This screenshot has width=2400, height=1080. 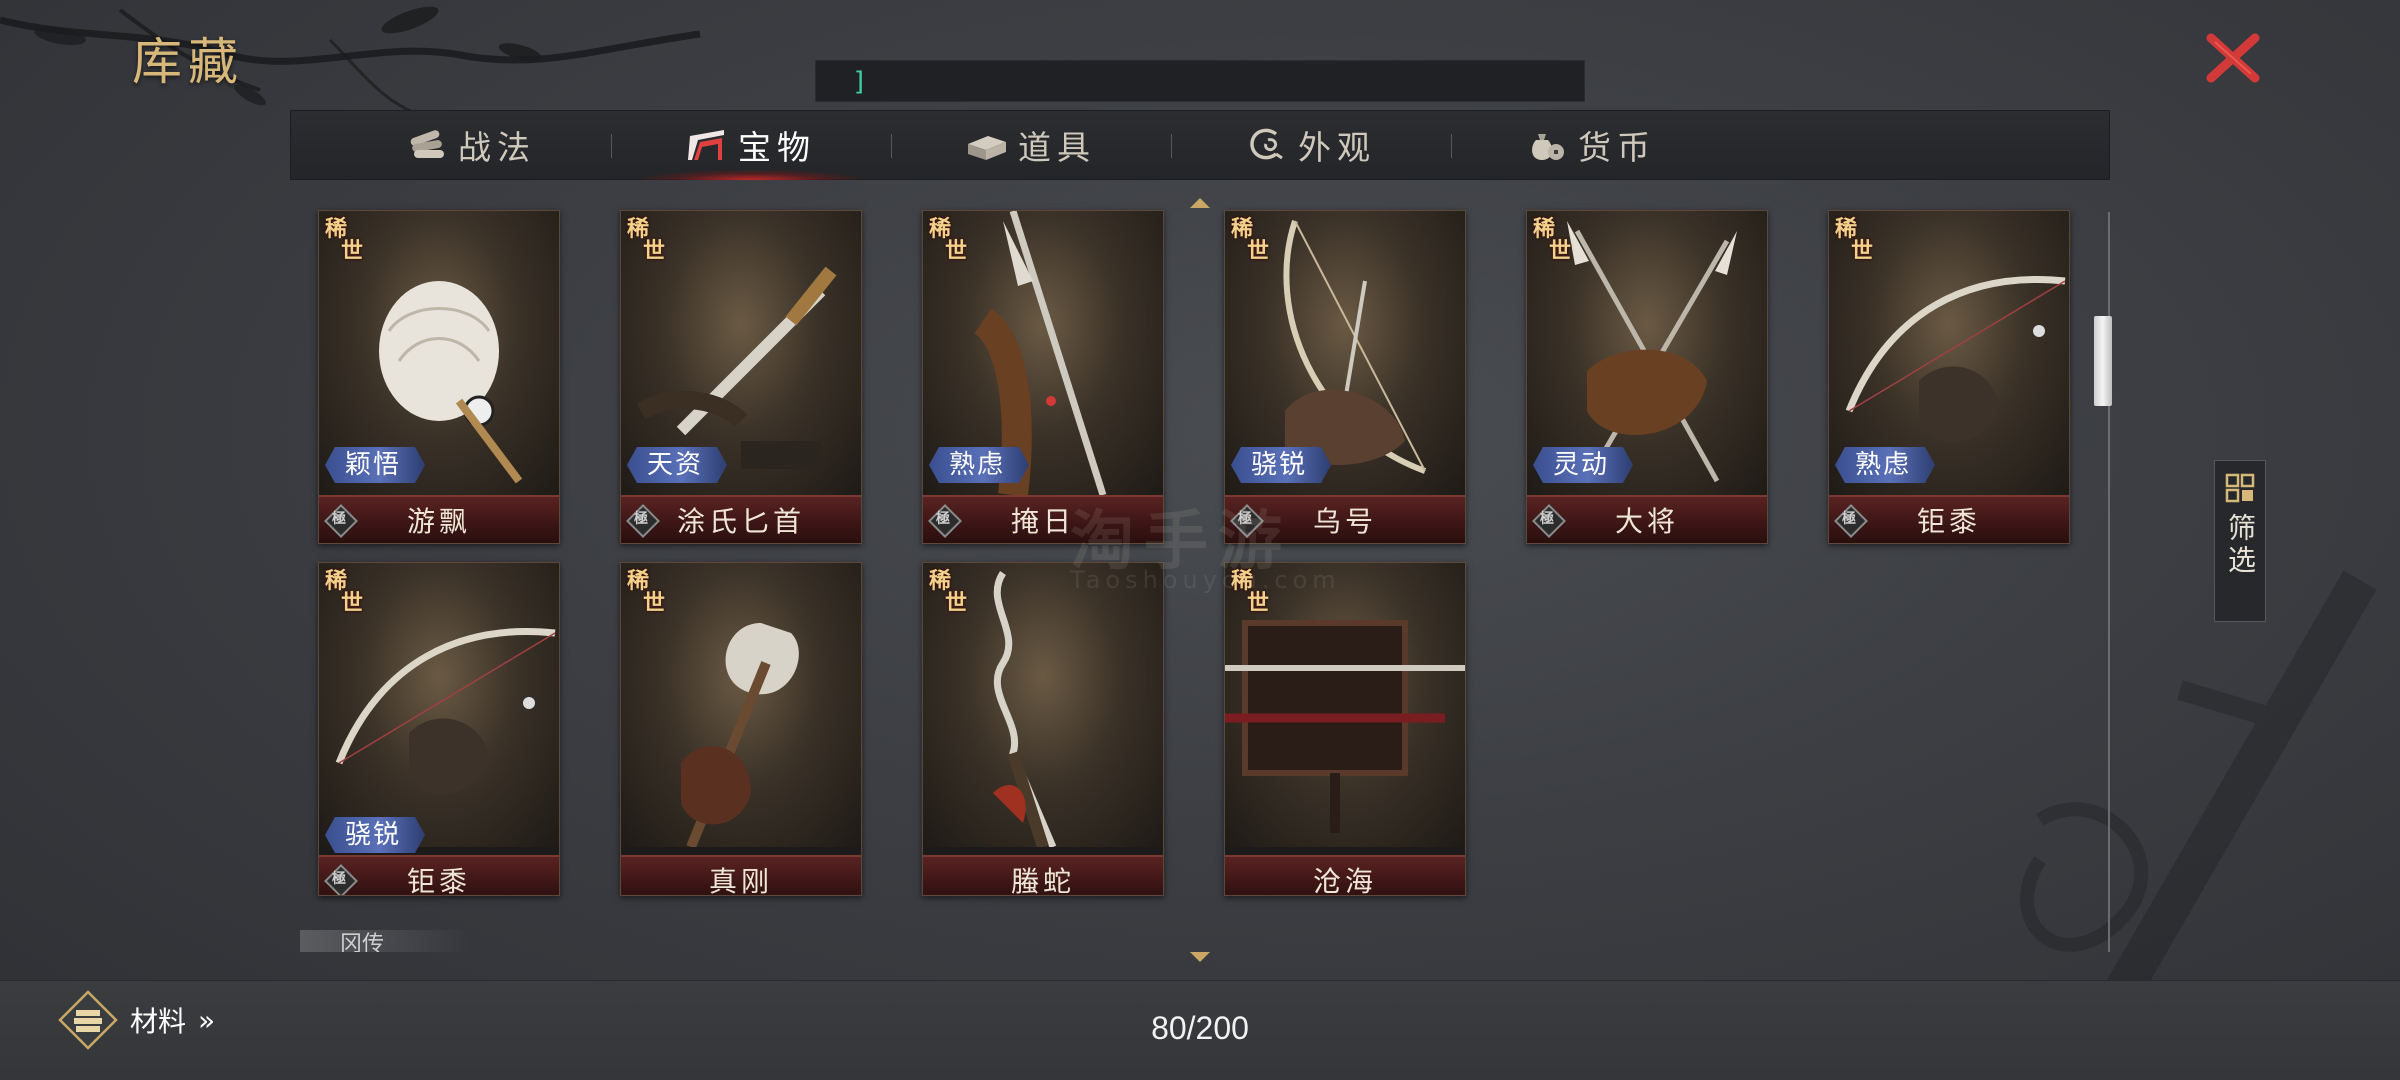 I want to click on scroll-down-arrow-icon, so click(x=1200, y=957).